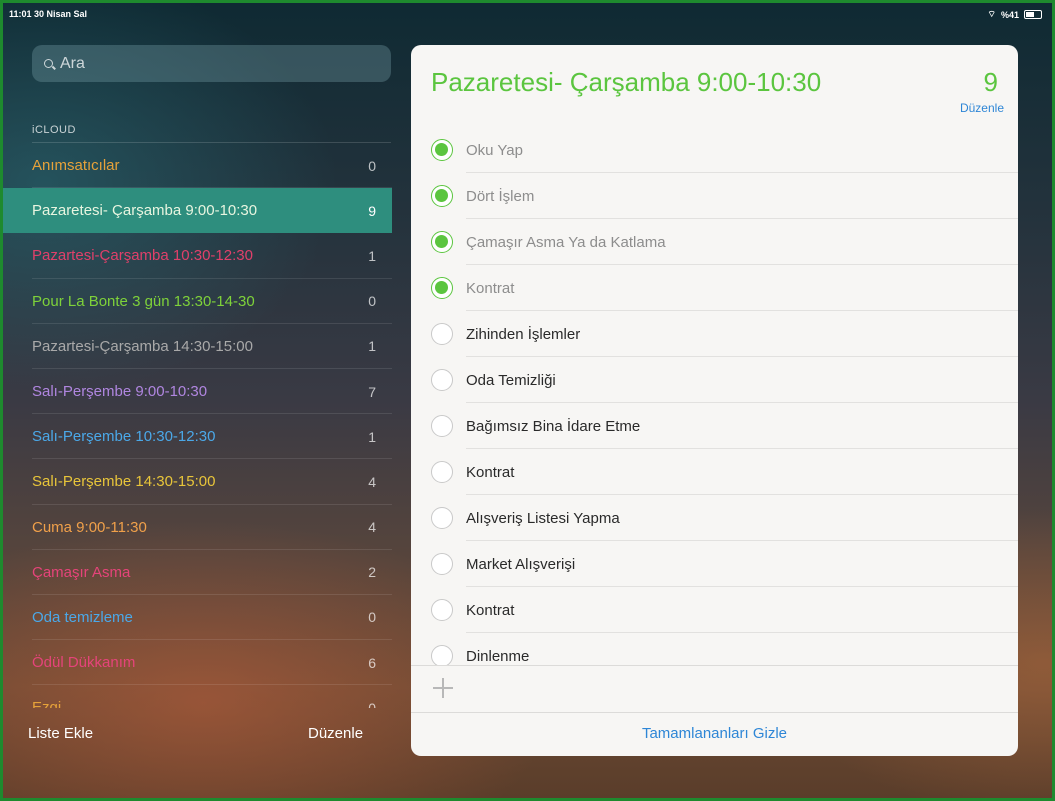 Image resolution: width=1055 pixels, height=801 pixels. Describe the element at coordinates (142, 256) in the screenshot. I see `list-name: Pazartesi-Çarşamba 10:30-12:30` at that location.